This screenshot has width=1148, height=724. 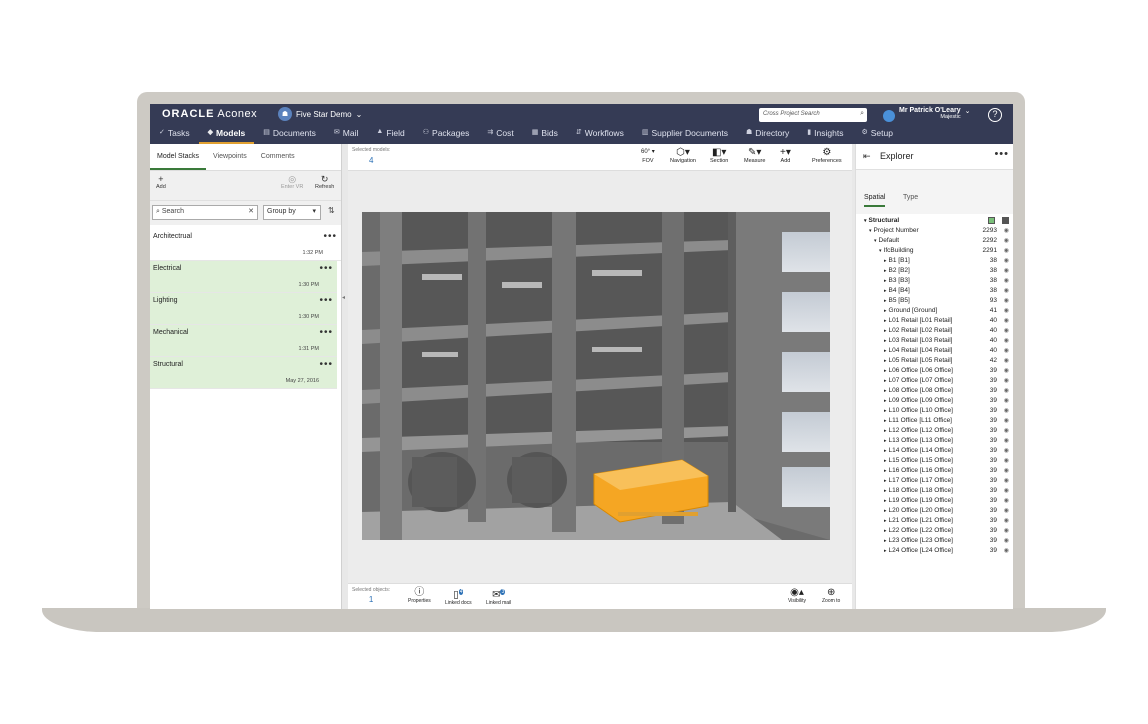 I want to click on tree-node: ▸ L15 Office [L15 Office] 39 ◉, so click(x=934, y=461).